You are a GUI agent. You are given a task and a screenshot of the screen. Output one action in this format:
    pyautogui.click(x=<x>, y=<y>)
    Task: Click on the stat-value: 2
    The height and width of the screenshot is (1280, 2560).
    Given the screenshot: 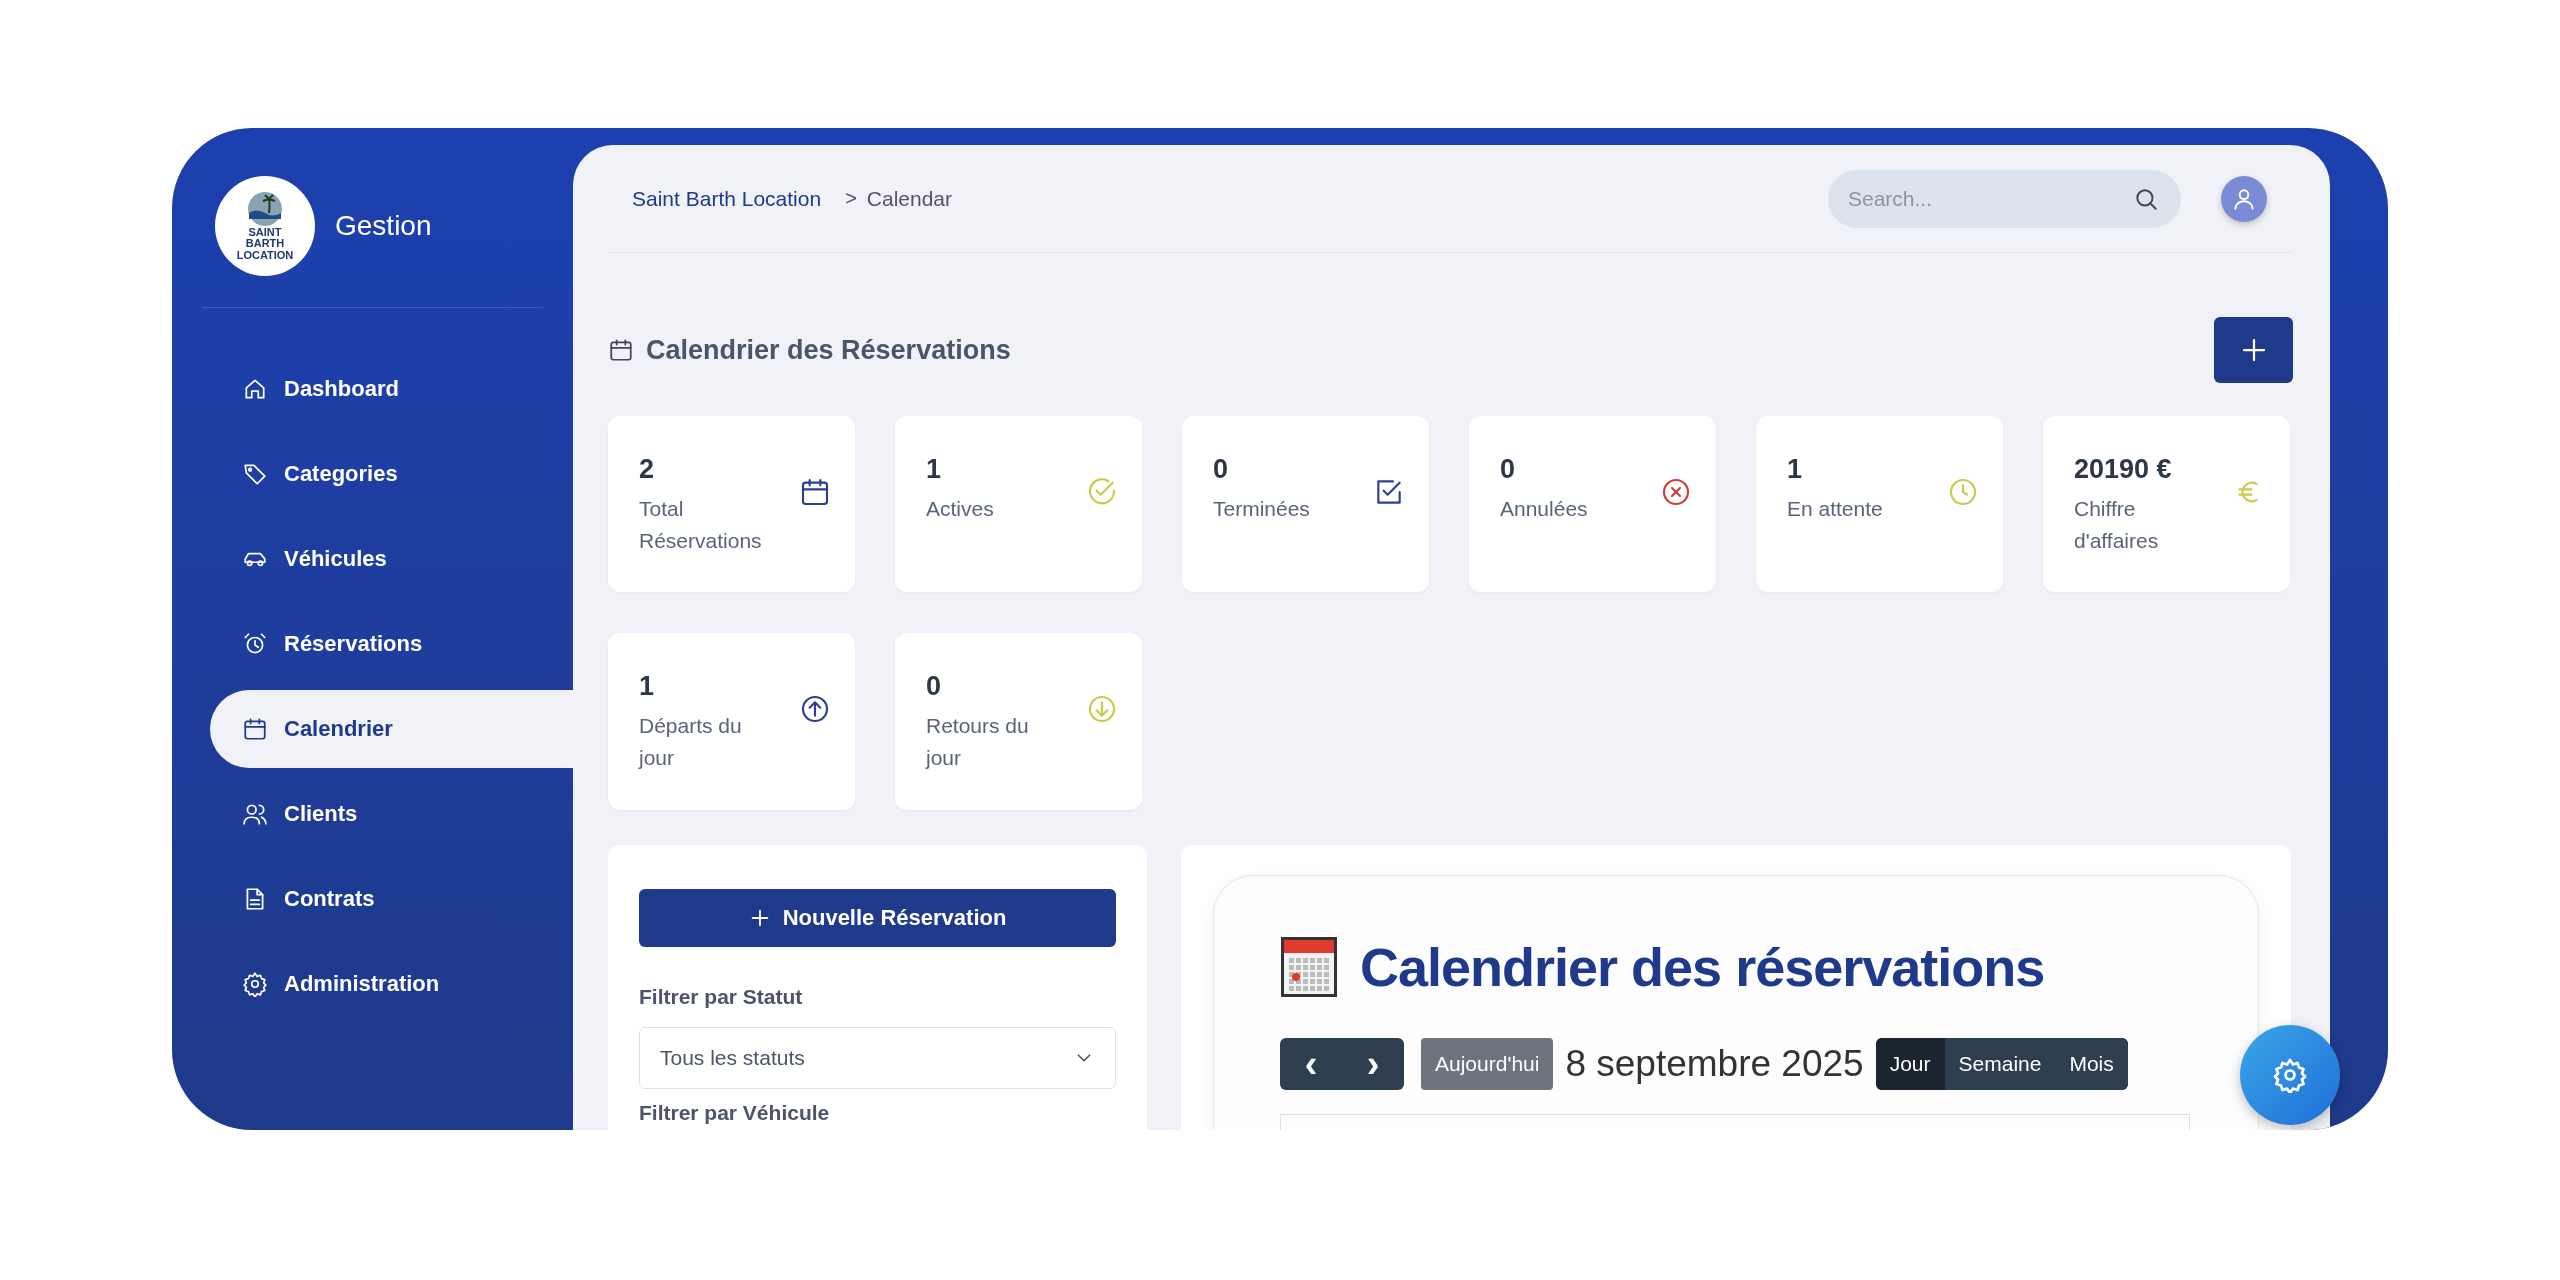 What is the action you would take?
    pyautogui.click(x=647, y=469)
    